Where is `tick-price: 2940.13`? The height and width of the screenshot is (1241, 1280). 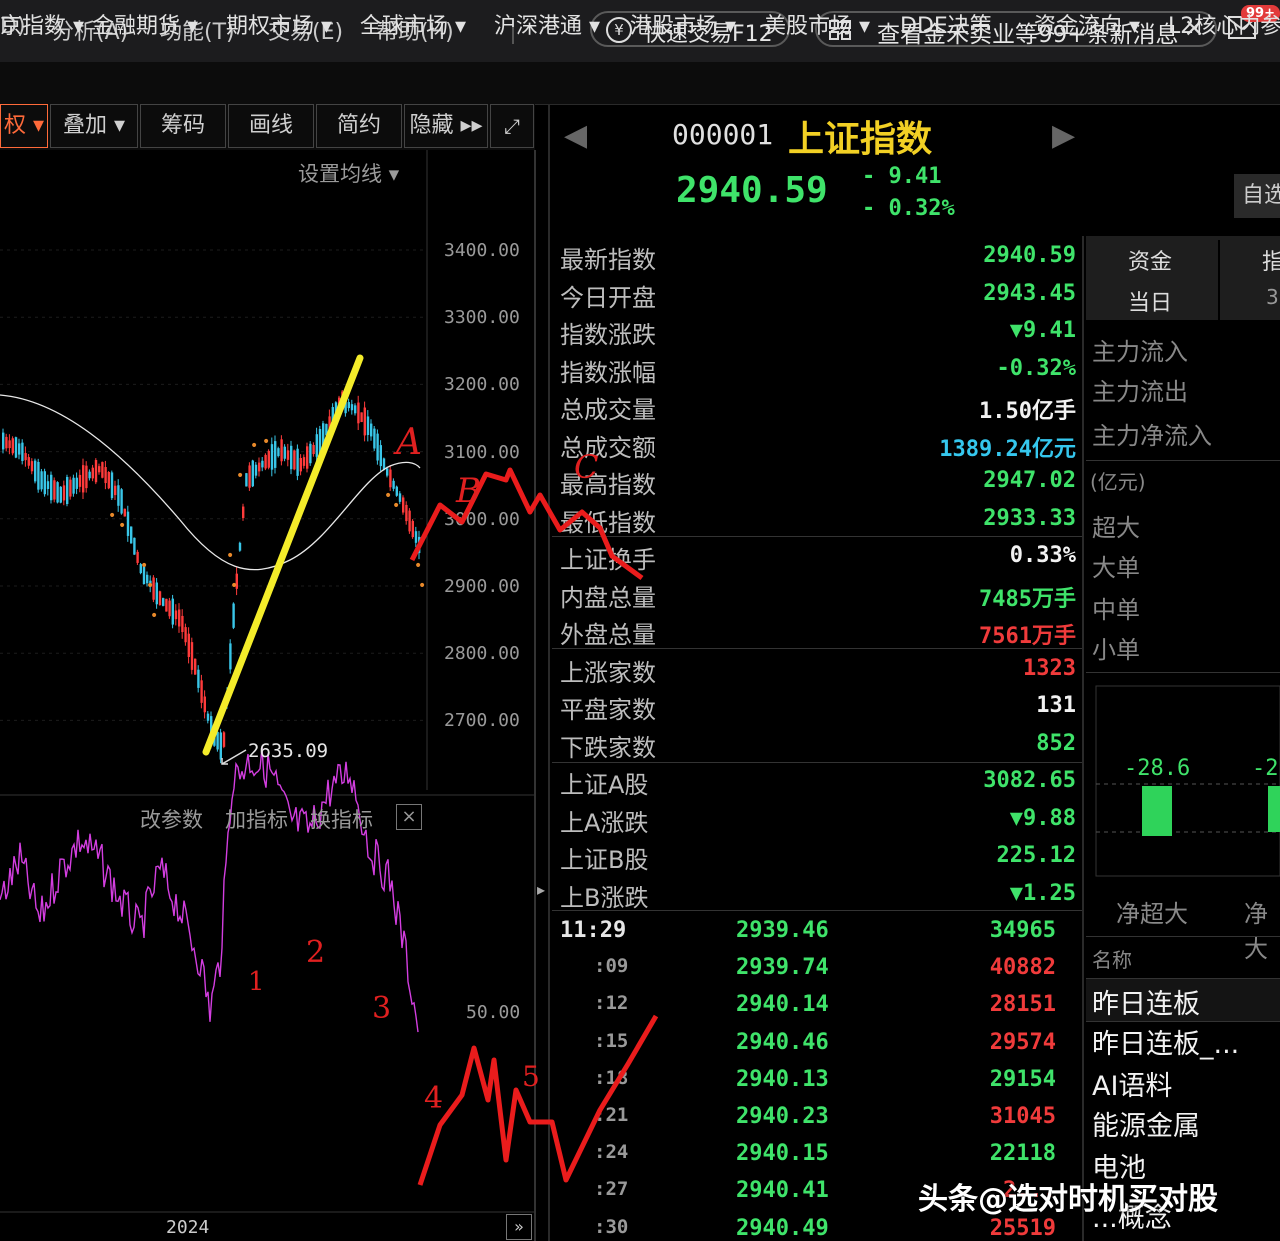
tick-price: 2940.13 is located at coordinates (782, 1079).